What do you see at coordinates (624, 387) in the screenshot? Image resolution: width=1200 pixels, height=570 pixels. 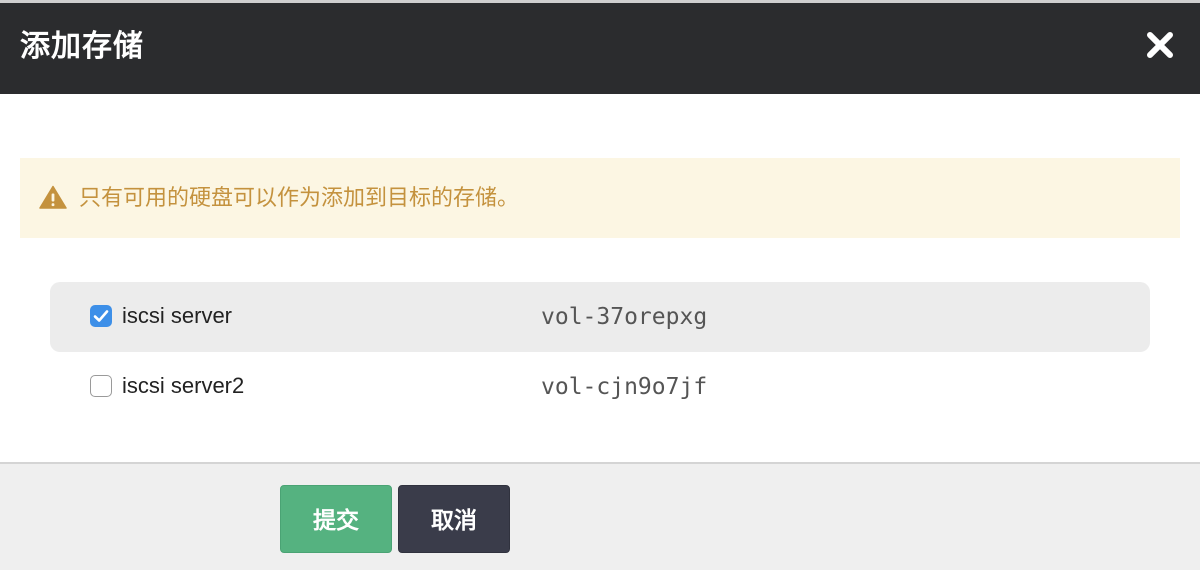 I see `volume-id: vol-cjn9o7jf` at bounding box center [624, 387].